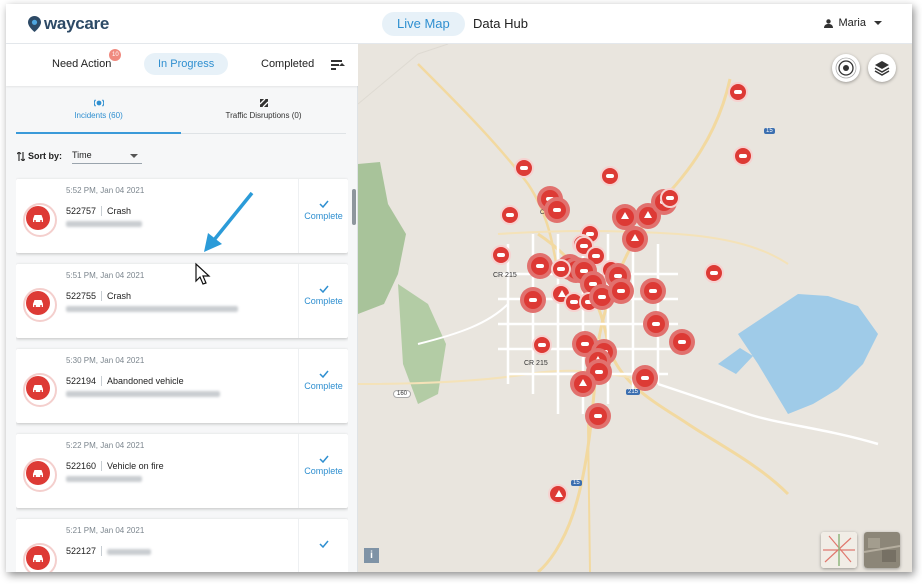 This screenshot has height=584, width=922. Describe the element at coordinates (105, 530) in the screenshot. I see `incident-time: 5:21 PM, Jan 04 2021` at that location.